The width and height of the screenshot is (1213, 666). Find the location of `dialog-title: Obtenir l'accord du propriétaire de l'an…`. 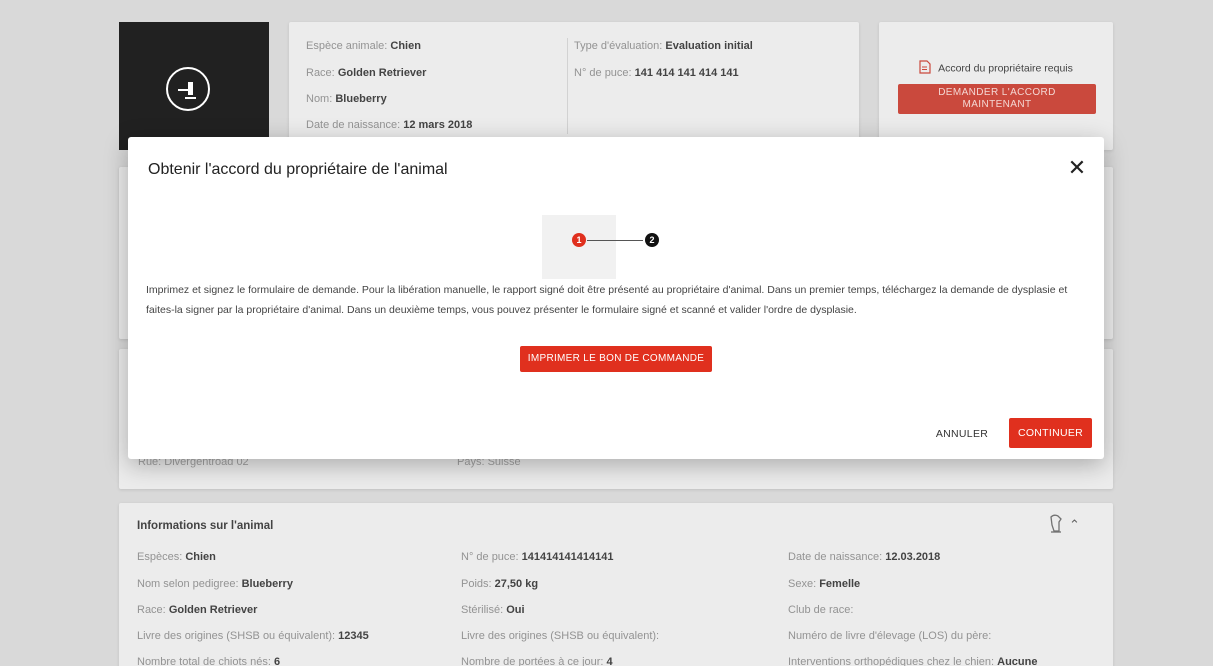

dialog-title: Obtenir l'accord du propriétaire de l'an… is located at coordinates (298, 169).